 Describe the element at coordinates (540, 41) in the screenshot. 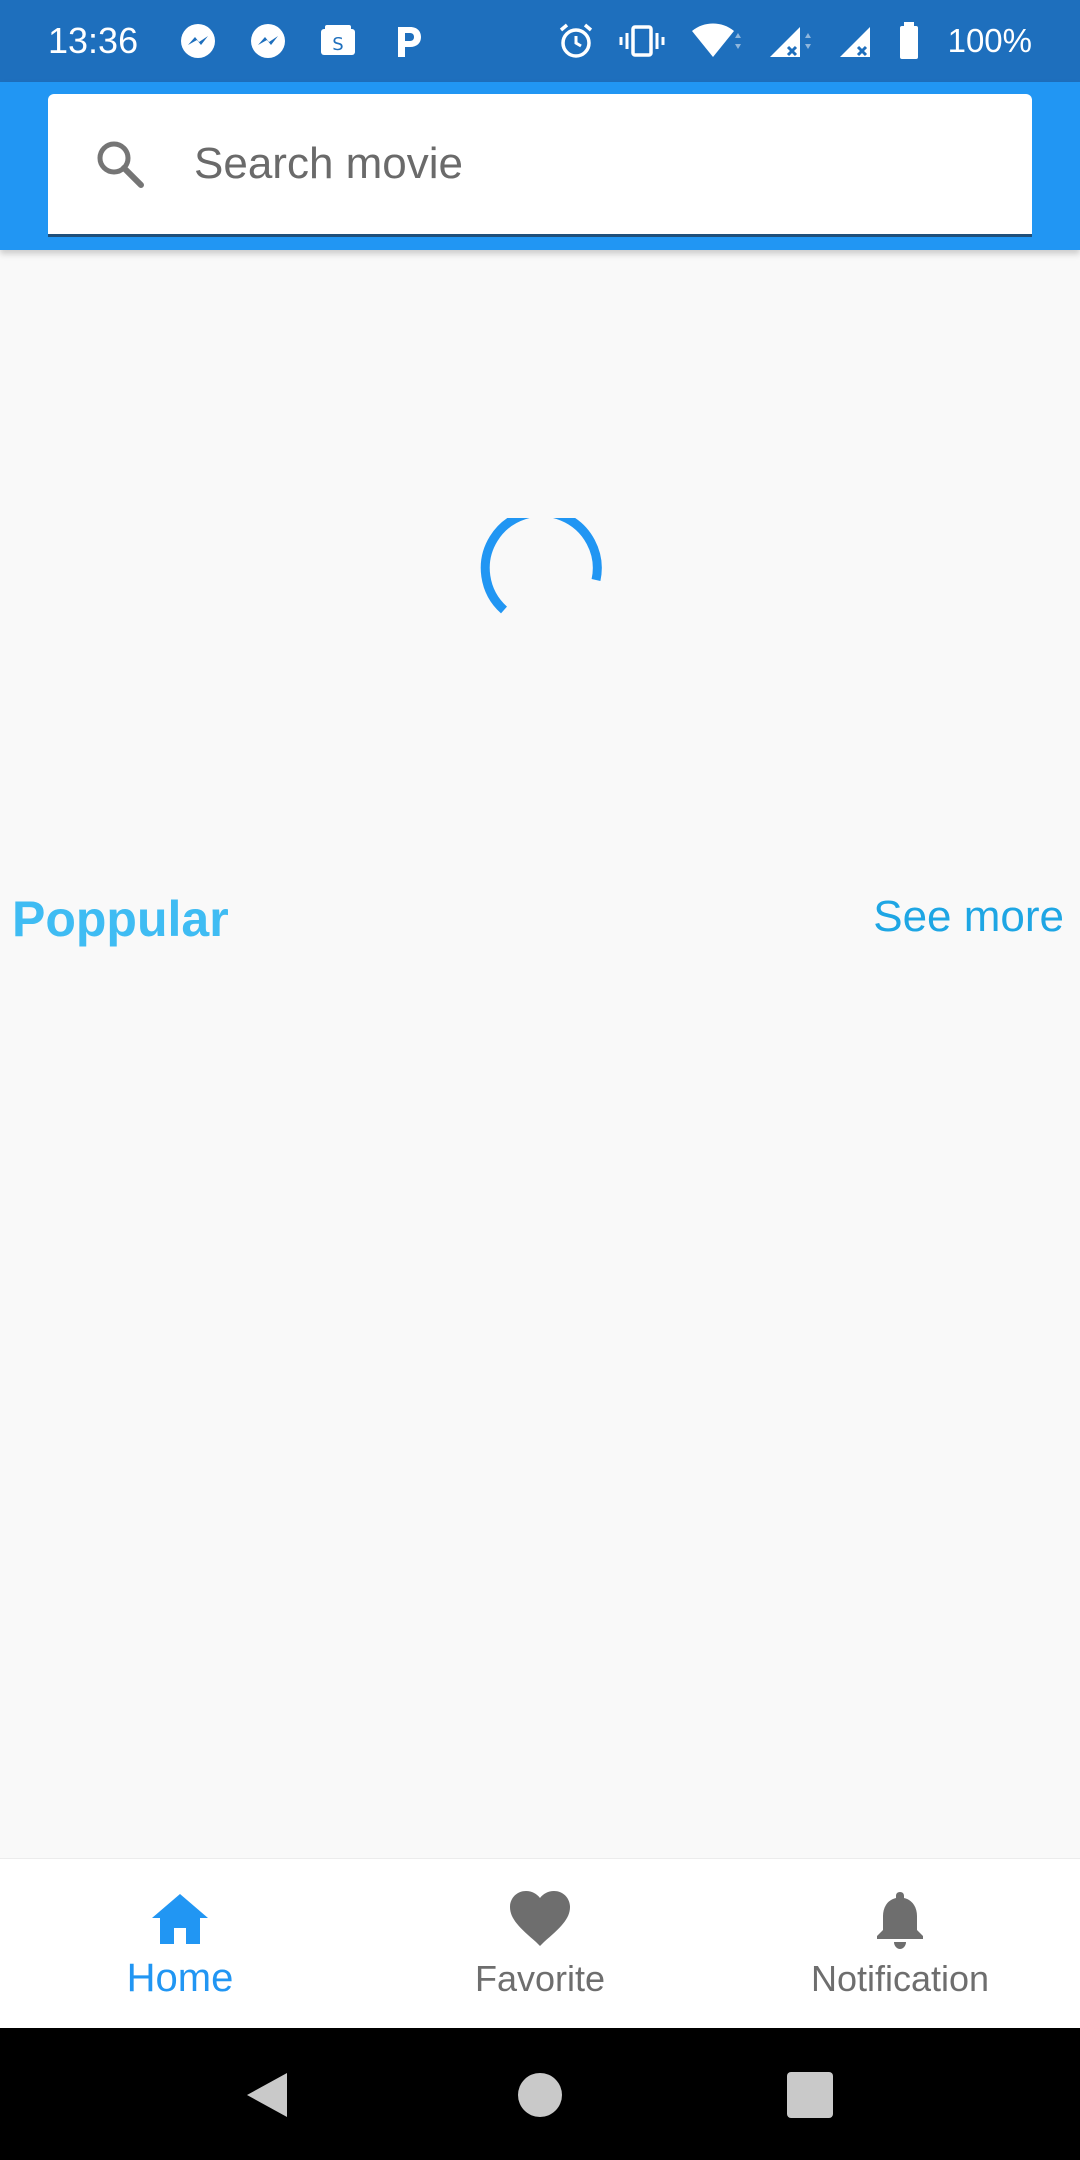

I see `status-bar: 13:36 S 100%` at that location.